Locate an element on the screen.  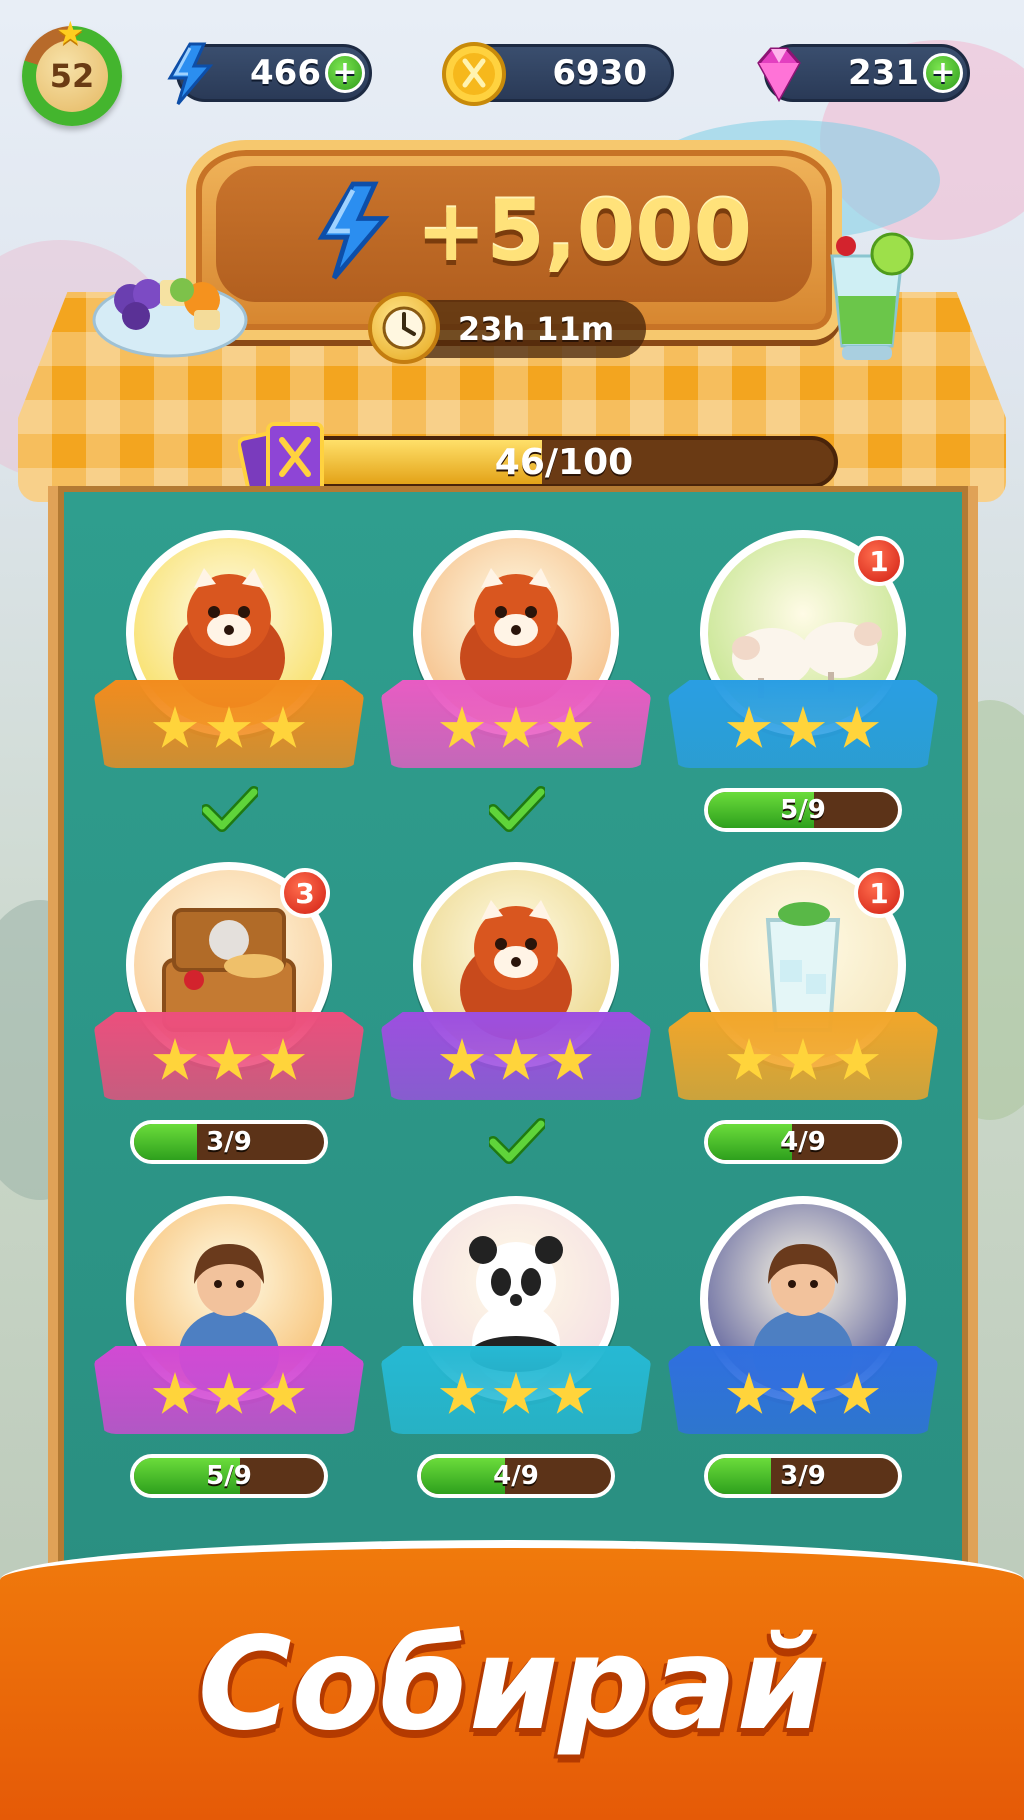
level-badge: ★ 52 is located at coordinates (72, 70).